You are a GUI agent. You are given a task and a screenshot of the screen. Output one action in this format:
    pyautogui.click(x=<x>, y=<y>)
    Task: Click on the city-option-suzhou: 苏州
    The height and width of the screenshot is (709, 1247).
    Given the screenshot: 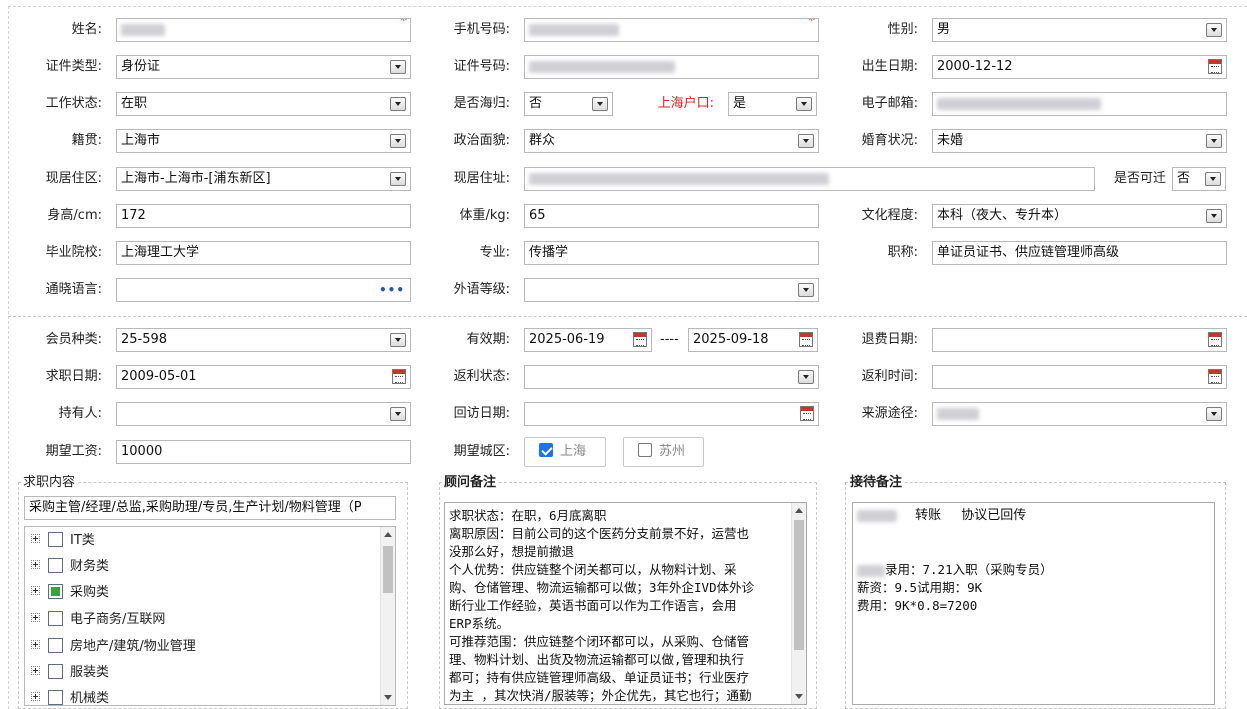 What is the action you would take?
    pyautogui.click(x=663, y=452)
    